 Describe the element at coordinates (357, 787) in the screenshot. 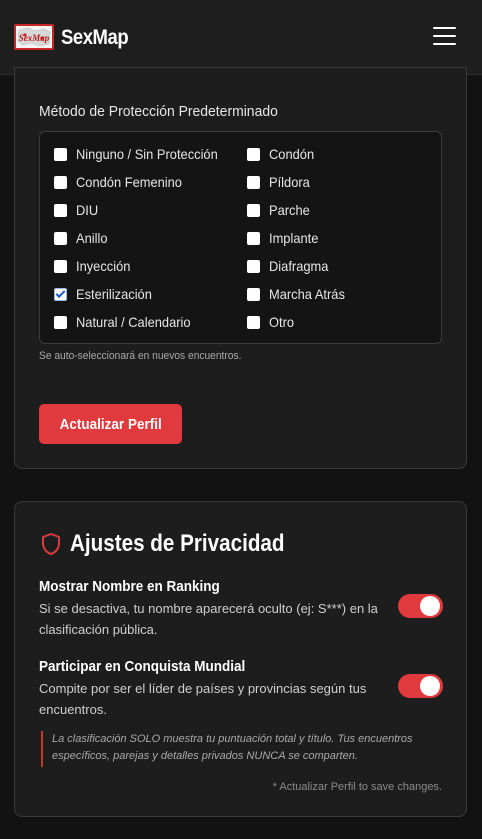

I see `save-changes-note: * Actualizar Perfil to save changes.` at that location.